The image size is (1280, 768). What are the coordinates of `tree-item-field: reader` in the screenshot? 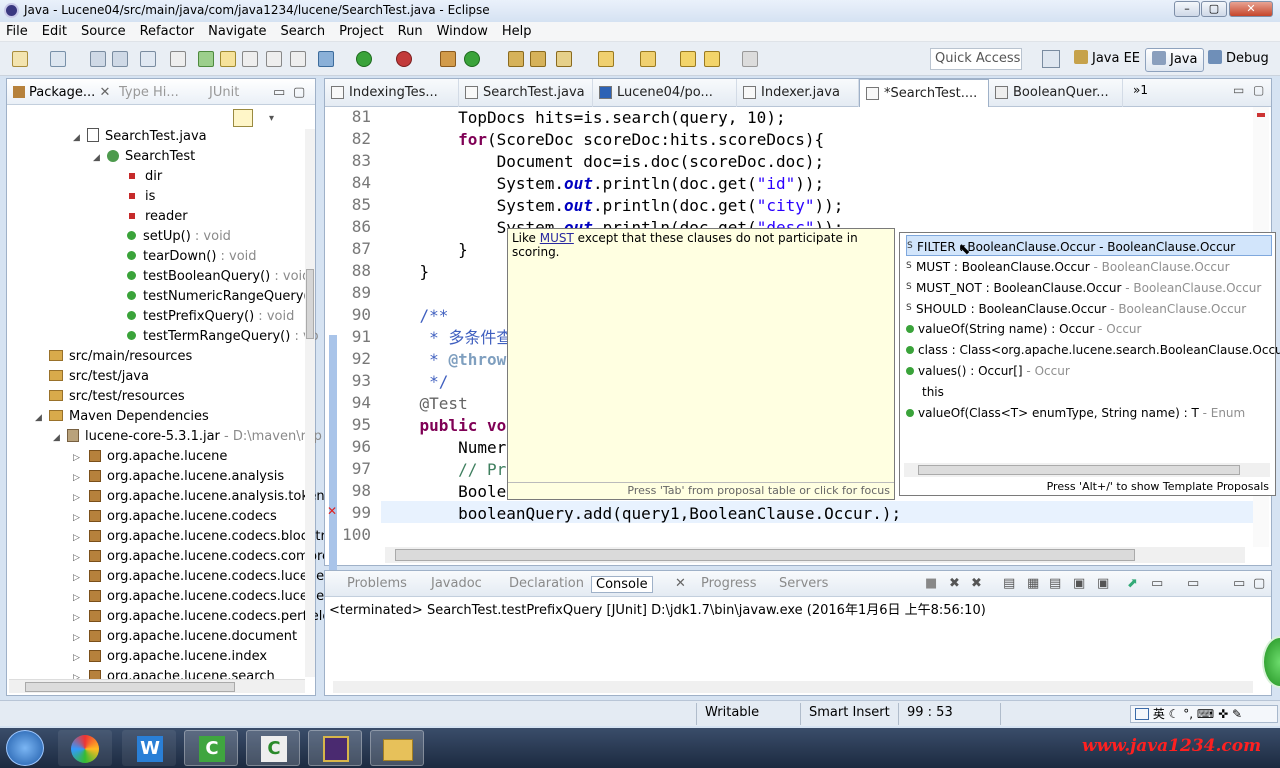 It's located at (157, 217).